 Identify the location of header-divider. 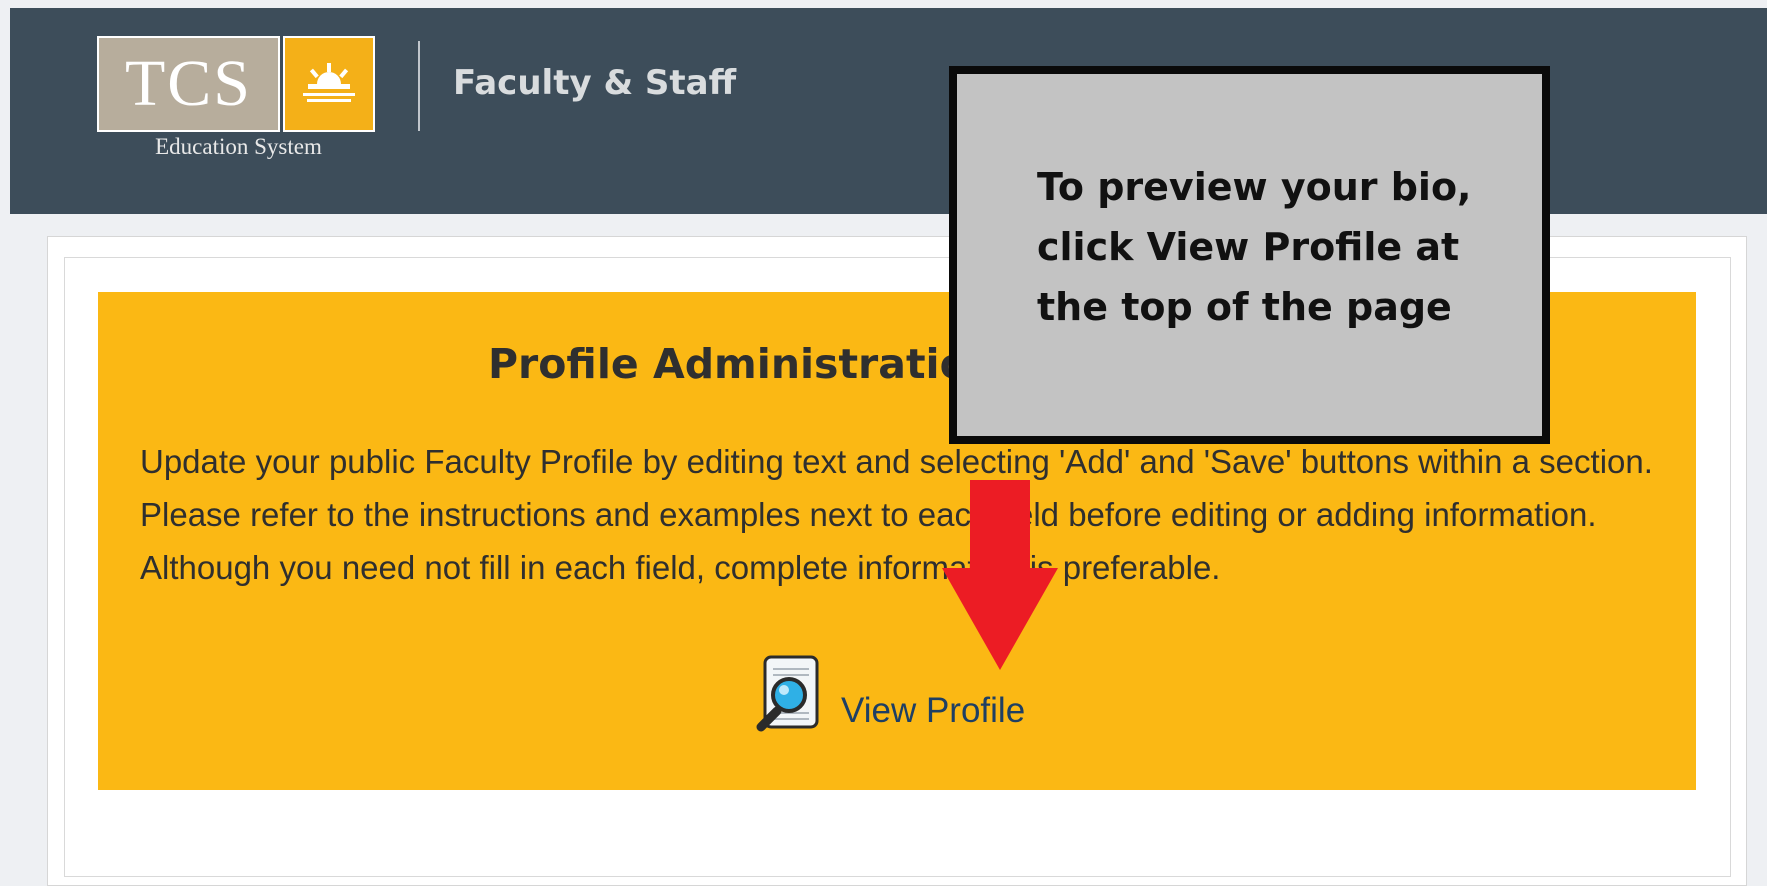
(419, 86).